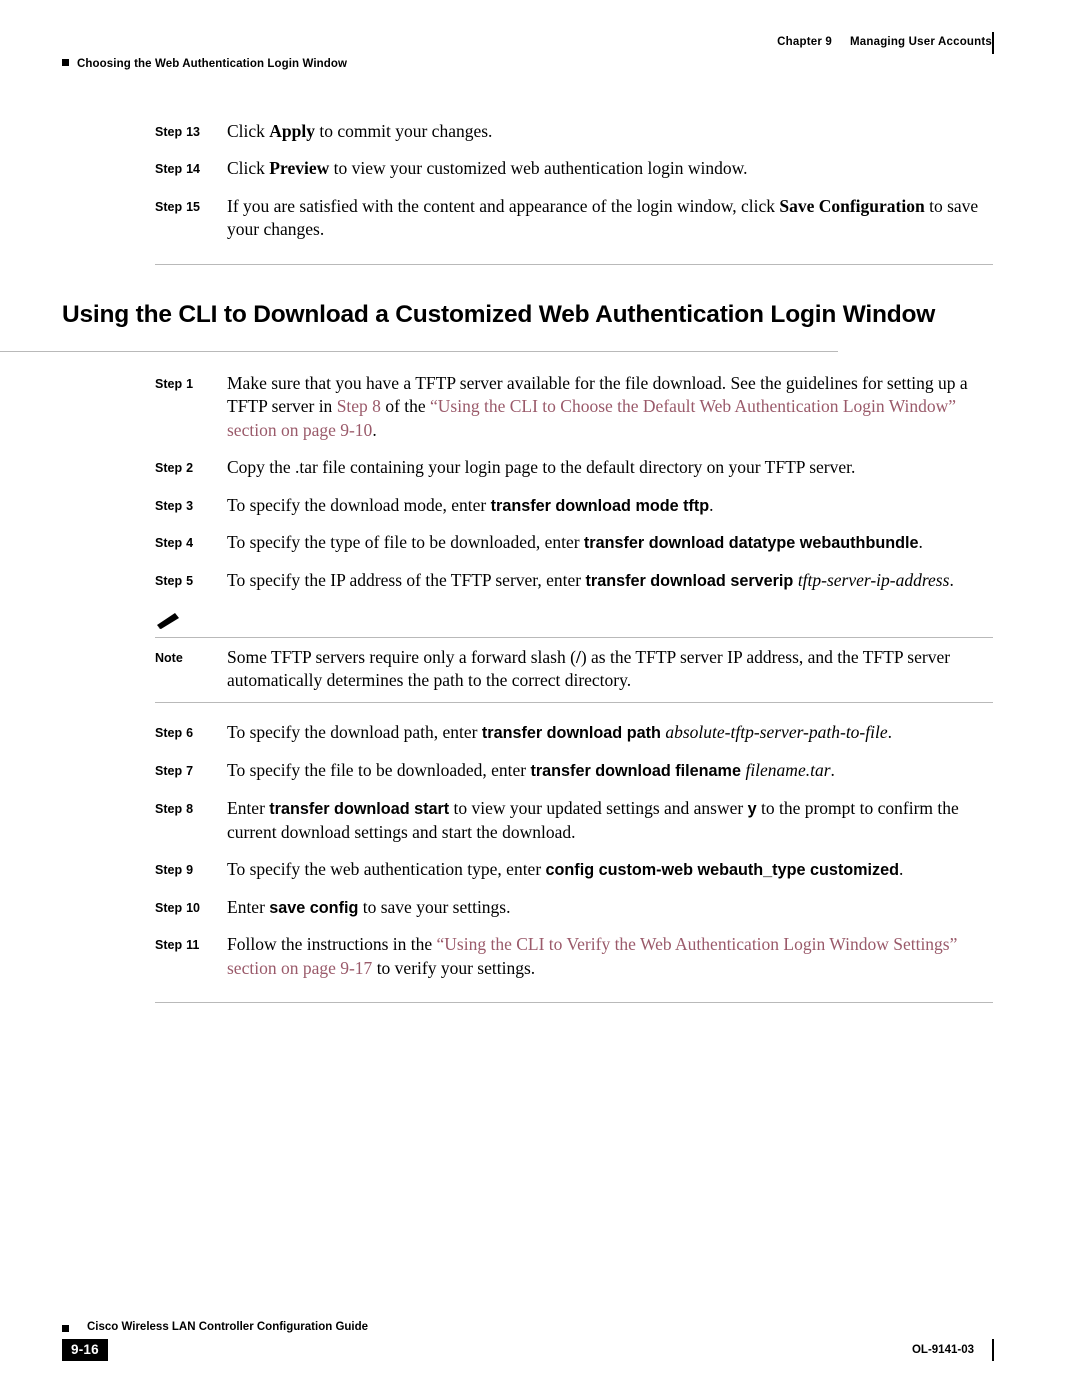  I want to click on step-label: Step 1, so click(191, 382).